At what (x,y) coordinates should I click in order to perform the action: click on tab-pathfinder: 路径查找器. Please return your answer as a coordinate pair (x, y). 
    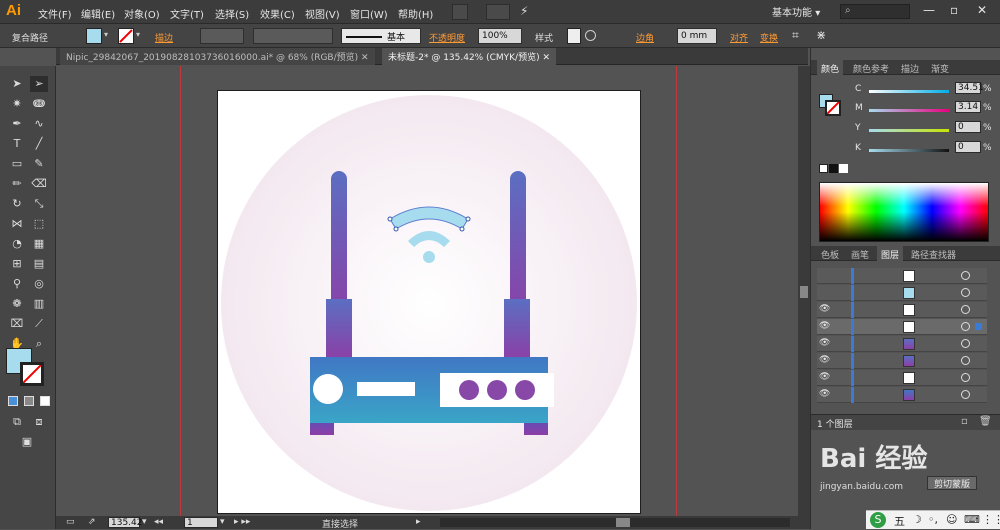
    Looking at the image, I should click on (933, 253).